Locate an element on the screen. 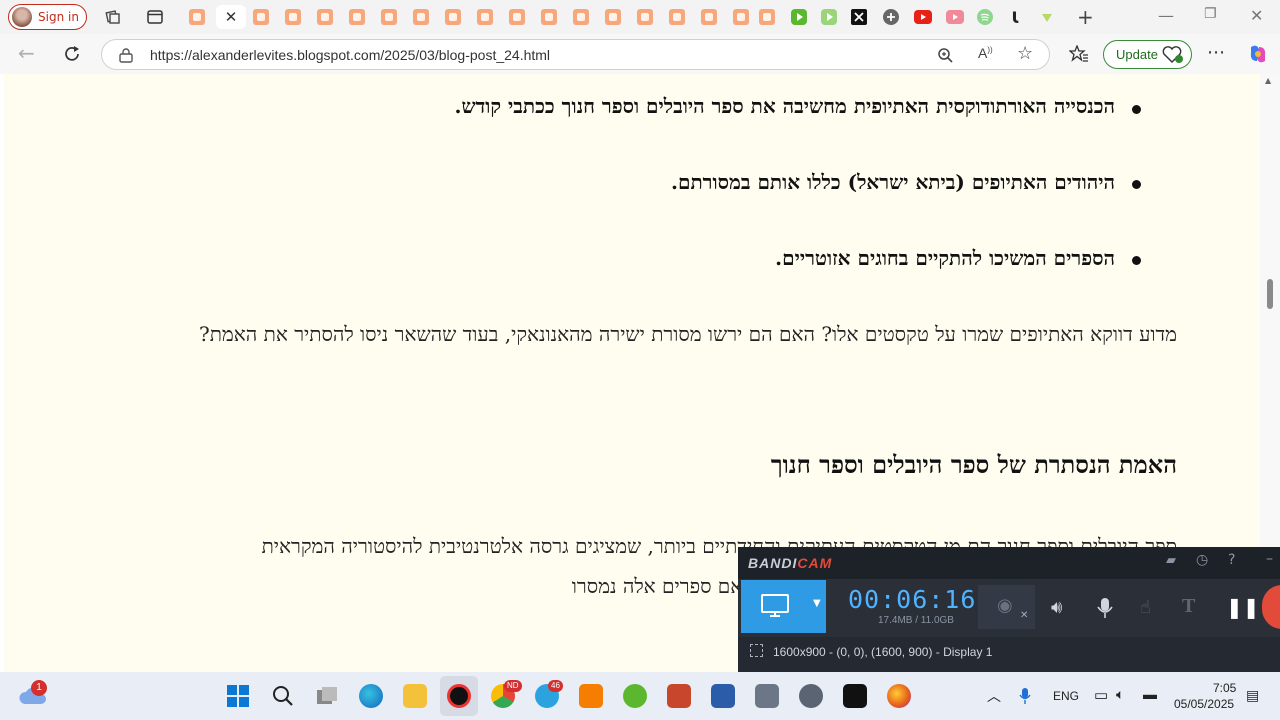  refresh-icon is located at coordinates (72, 54).